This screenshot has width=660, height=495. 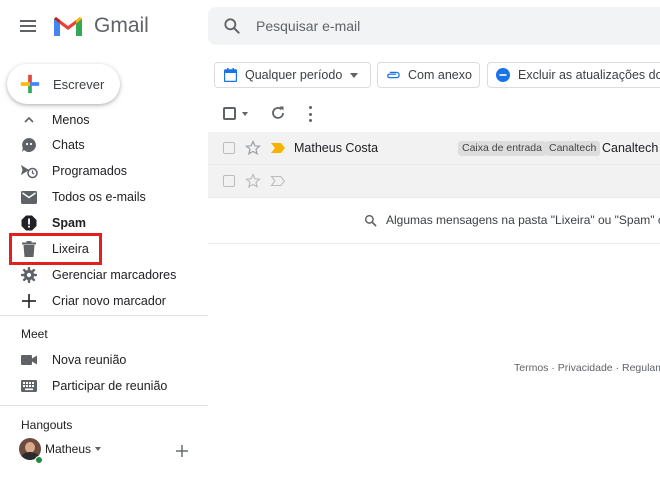 What do you see at coordinates (99, 197) in the screenshot?
I see `sidebar-item-label: Todos os e-mails` at bounding box center [99, 197].